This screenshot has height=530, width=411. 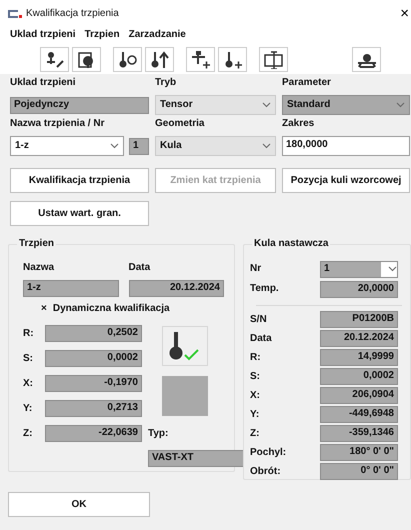 I want to click on readonly-field: 180° 0' 0", so click(x=359, y=452).